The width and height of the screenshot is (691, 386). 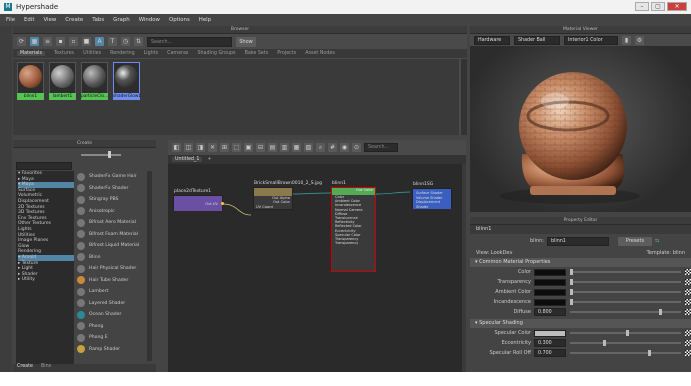 I want to click on slider-knob, so click(x=109, y=154).